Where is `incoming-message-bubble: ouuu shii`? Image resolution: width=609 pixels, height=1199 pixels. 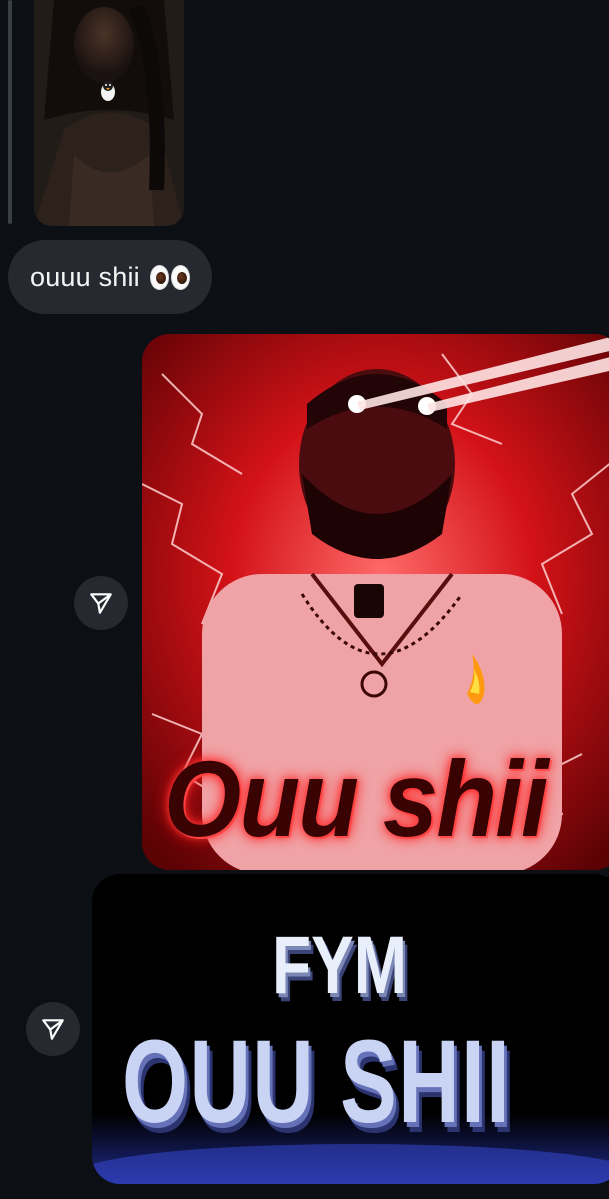 incoming-message-bubble: ouuu shii is located at coordinates (110, 277).